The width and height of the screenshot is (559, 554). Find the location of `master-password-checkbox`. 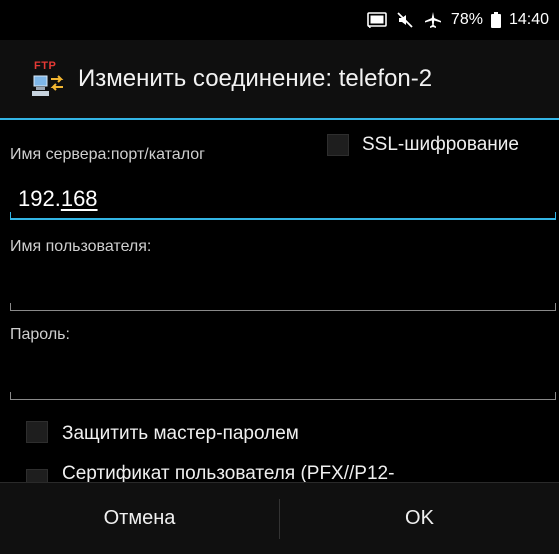

master-password-checkbox is located at coordinates (37, 432).